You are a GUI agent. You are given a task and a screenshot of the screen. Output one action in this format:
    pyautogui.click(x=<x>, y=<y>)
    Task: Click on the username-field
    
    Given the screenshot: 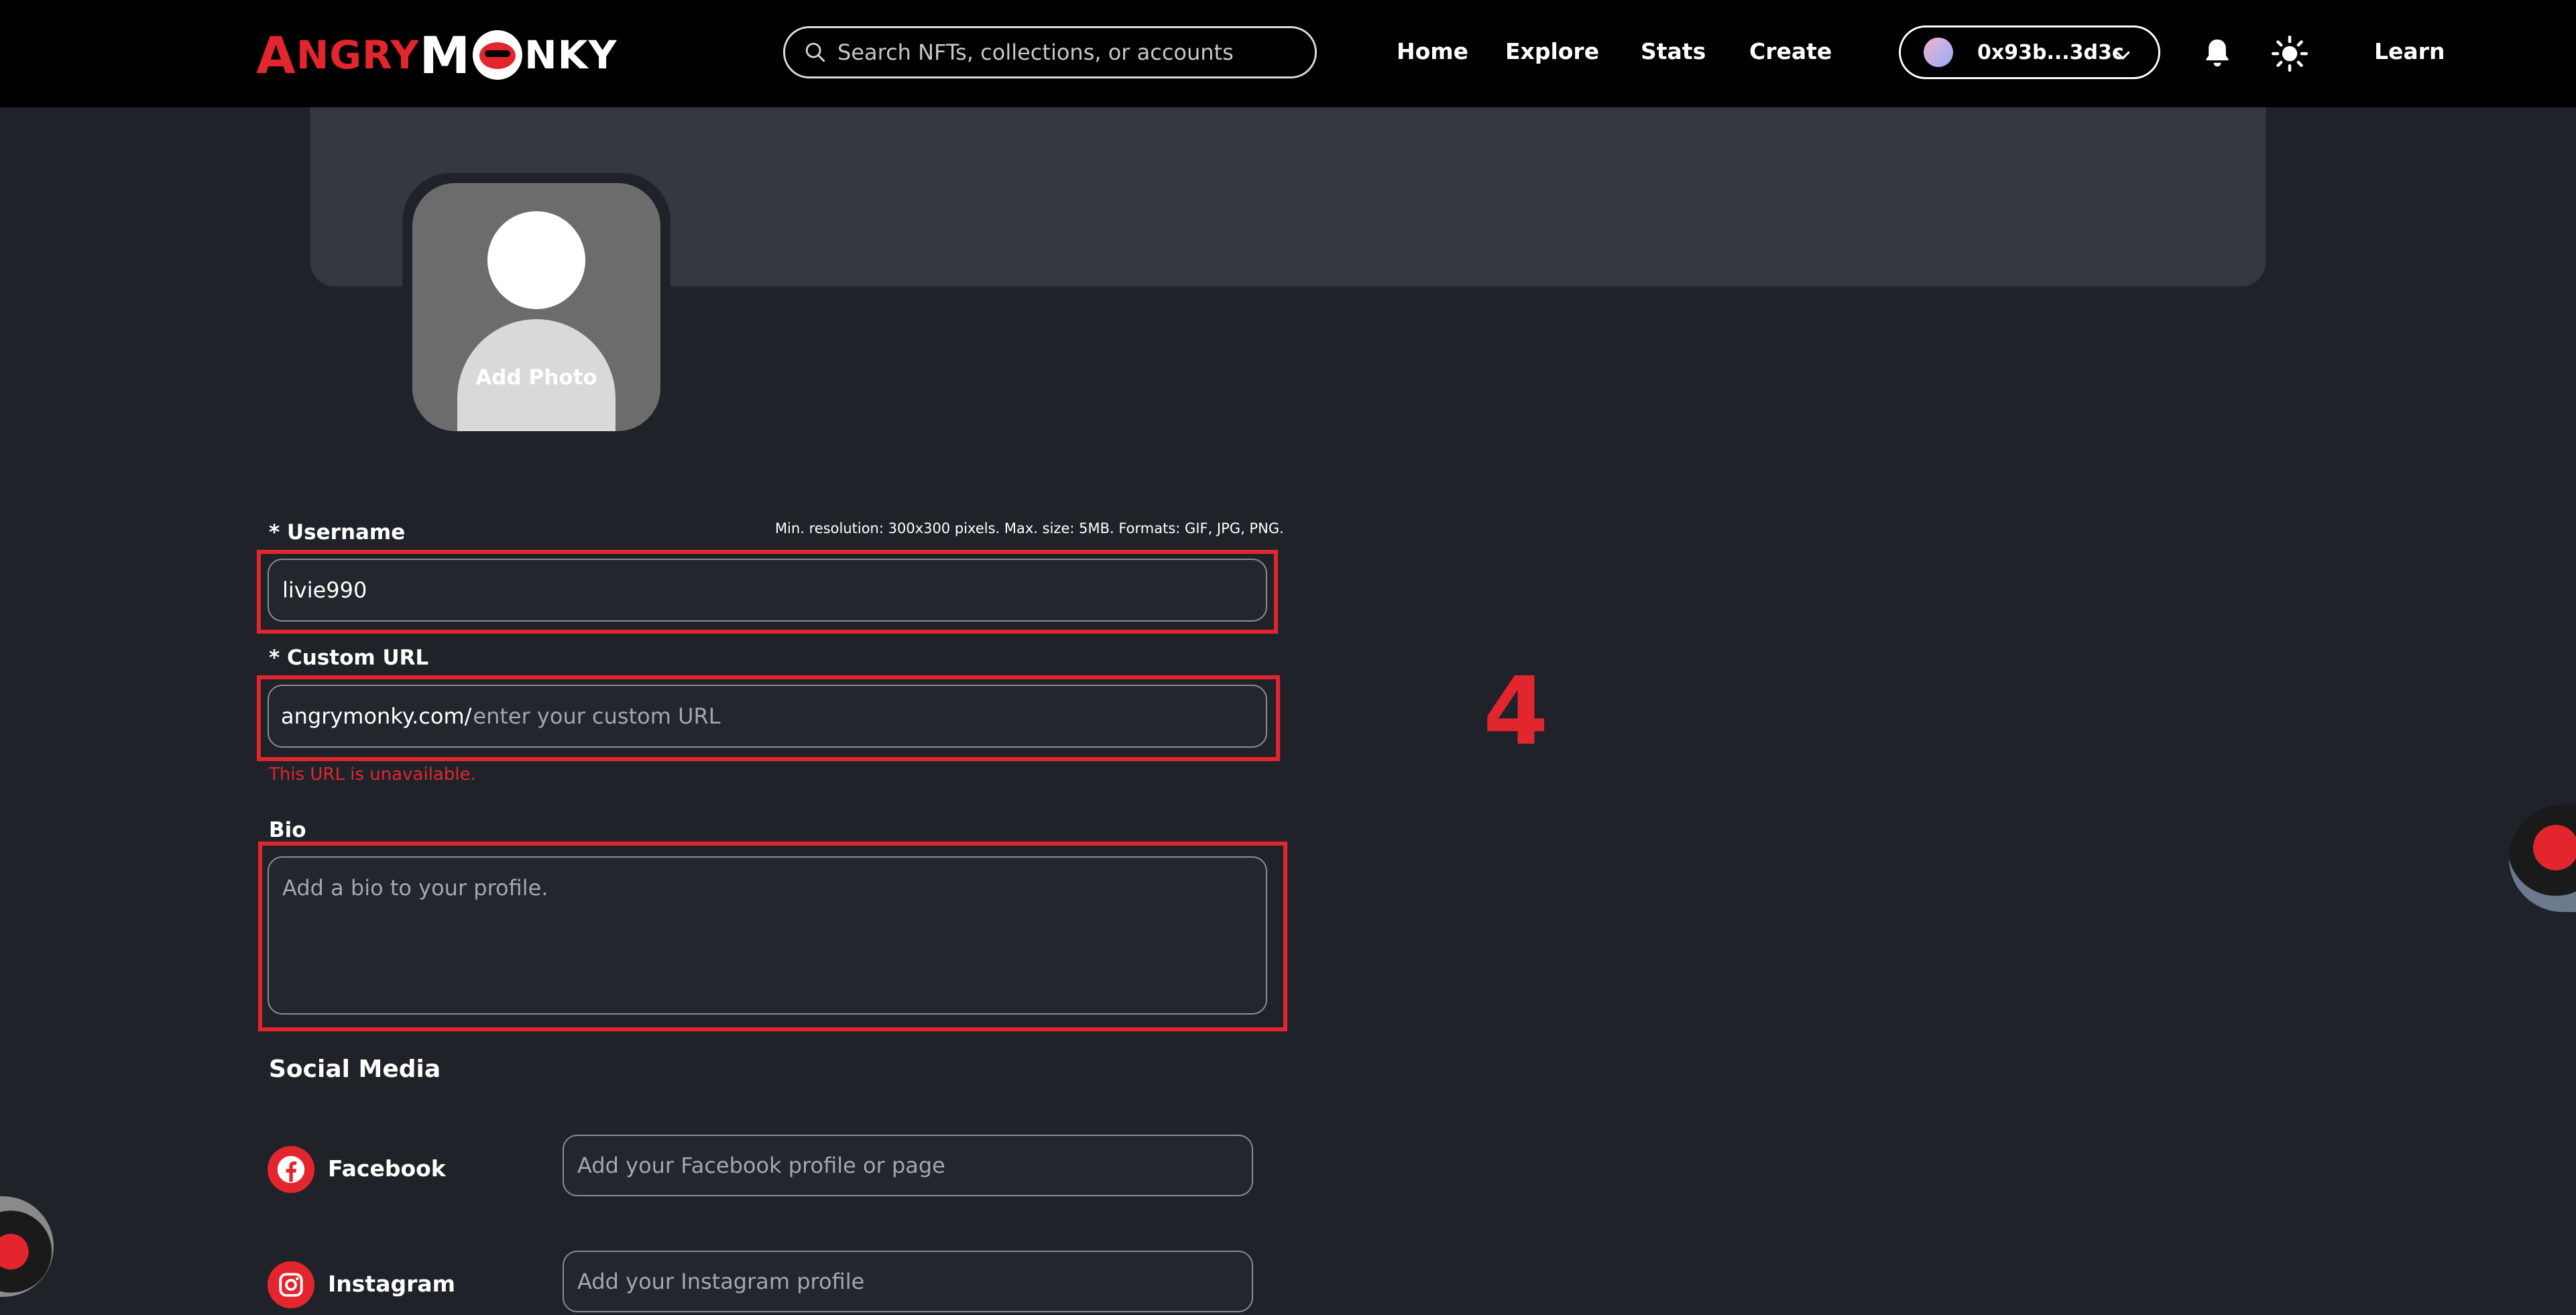 What is the action you would take?
    pyautogui.click(x=767, y=590)
    